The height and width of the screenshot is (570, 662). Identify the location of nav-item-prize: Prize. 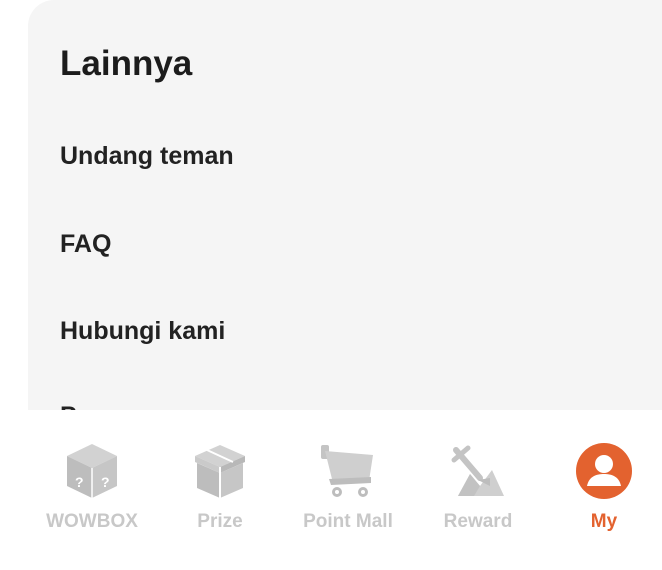
(220, 485).